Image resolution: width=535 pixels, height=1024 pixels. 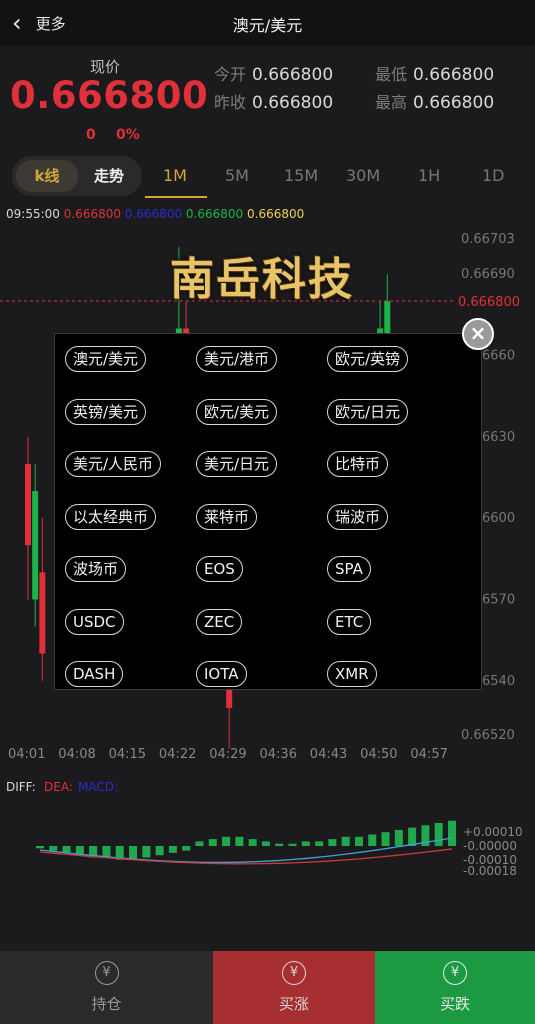 I want to click on stat-open: 今开 0.666800, so click(x=273, y=73).